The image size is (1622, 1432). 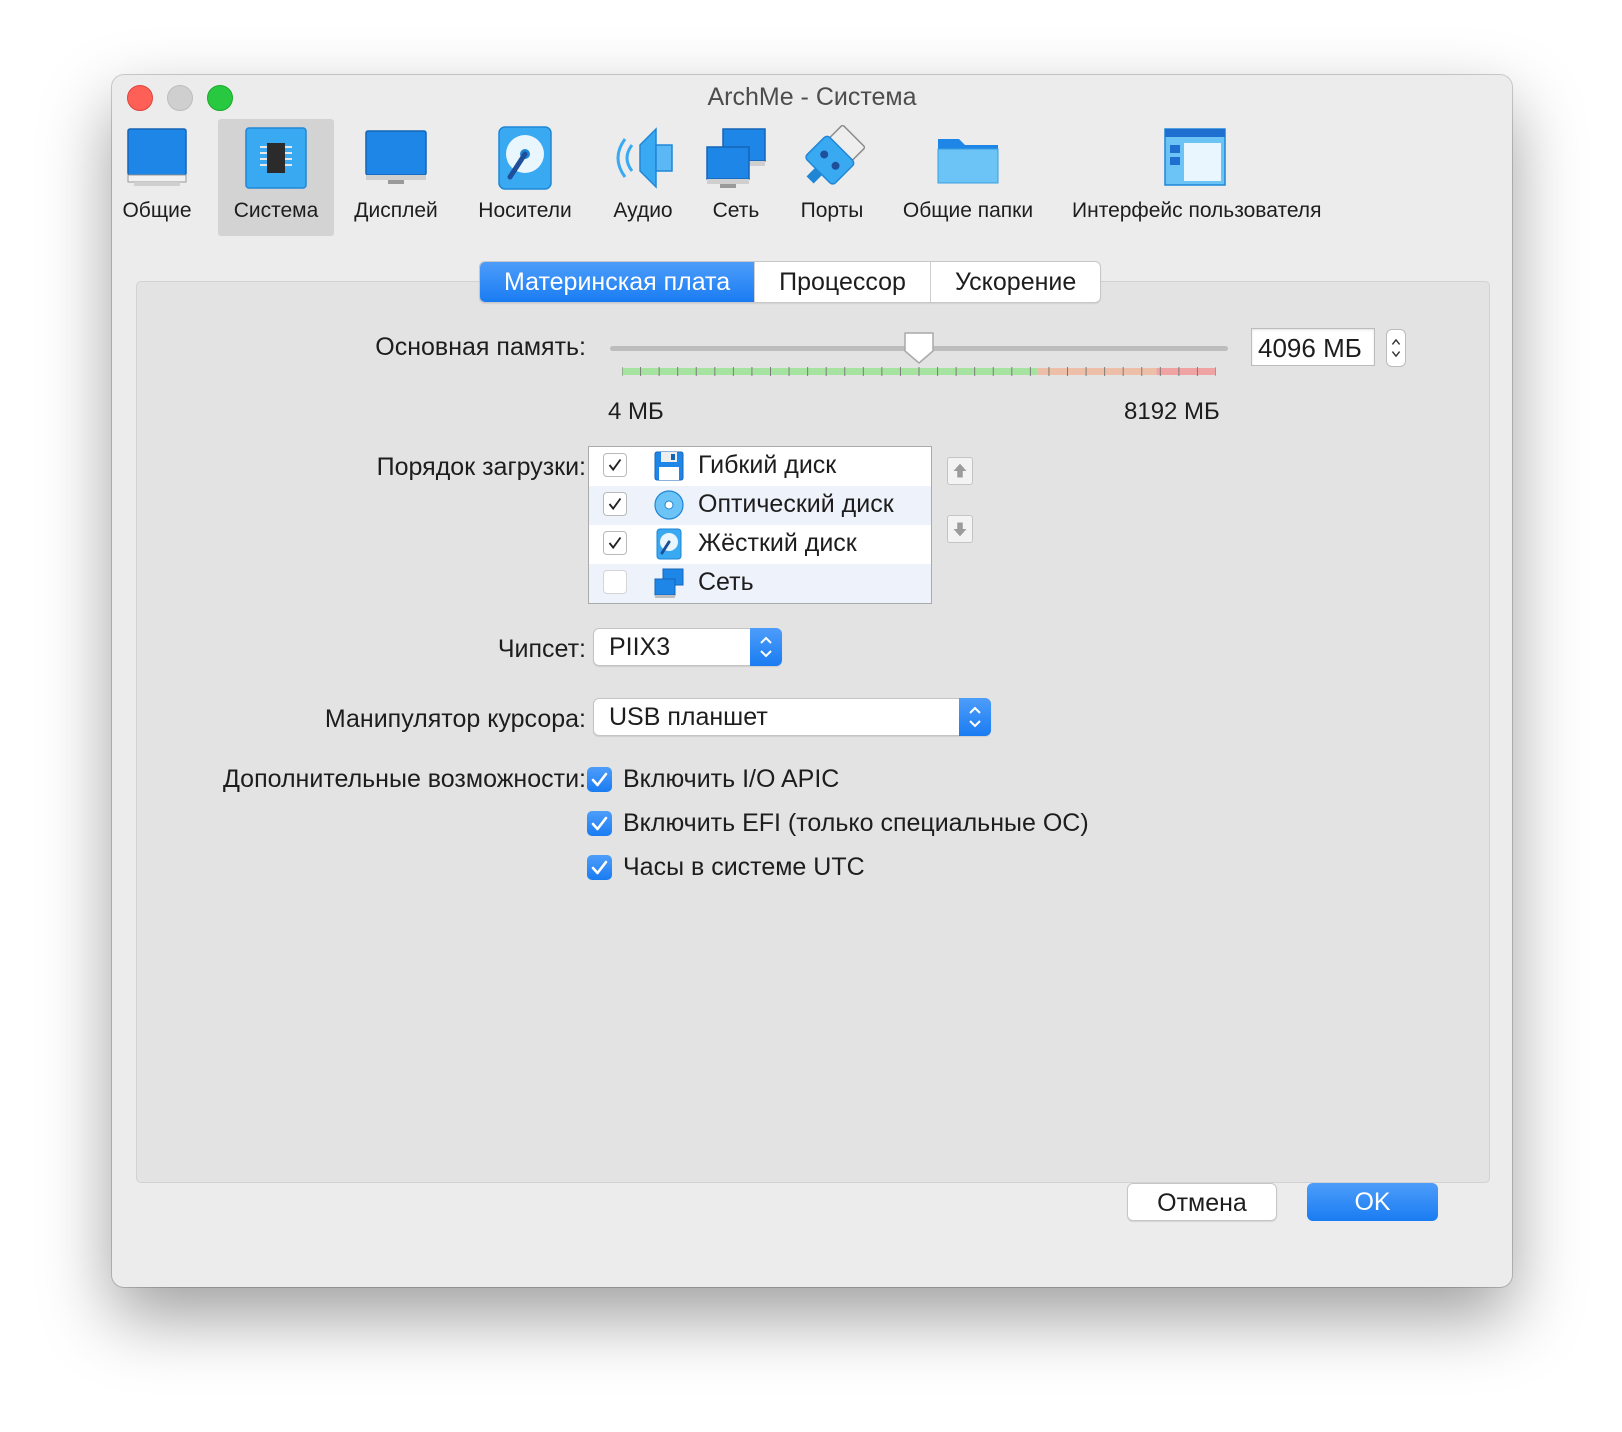 What do you see at coordinates (842, 282) in the screenshot?
I see `tab-processor: Процессор` at bounding box center [842, 282].